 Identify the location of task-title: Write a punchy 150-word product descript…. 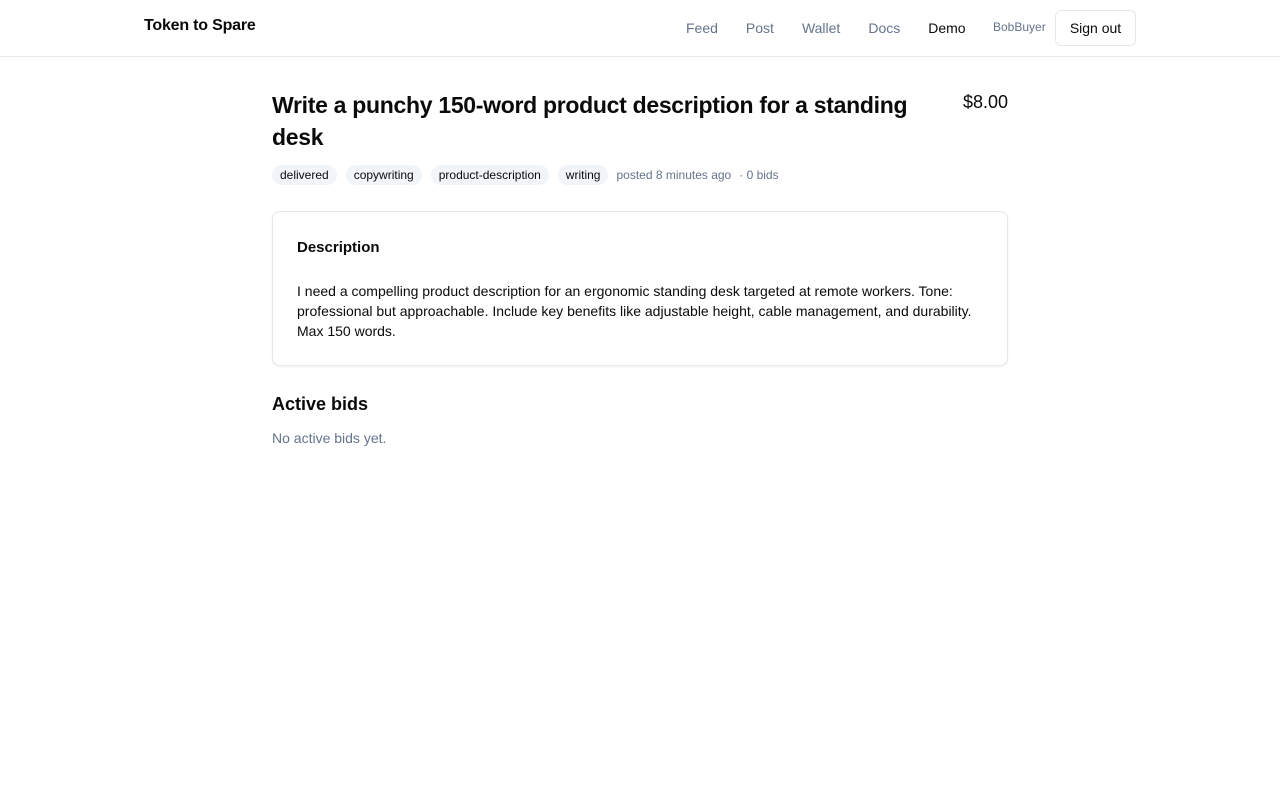
(590, 121).